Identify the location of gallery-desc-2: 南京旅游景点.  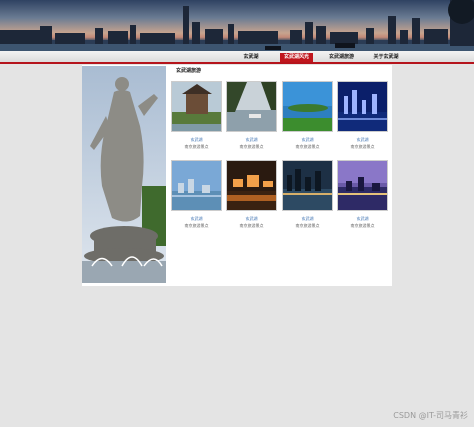
(251, 146).